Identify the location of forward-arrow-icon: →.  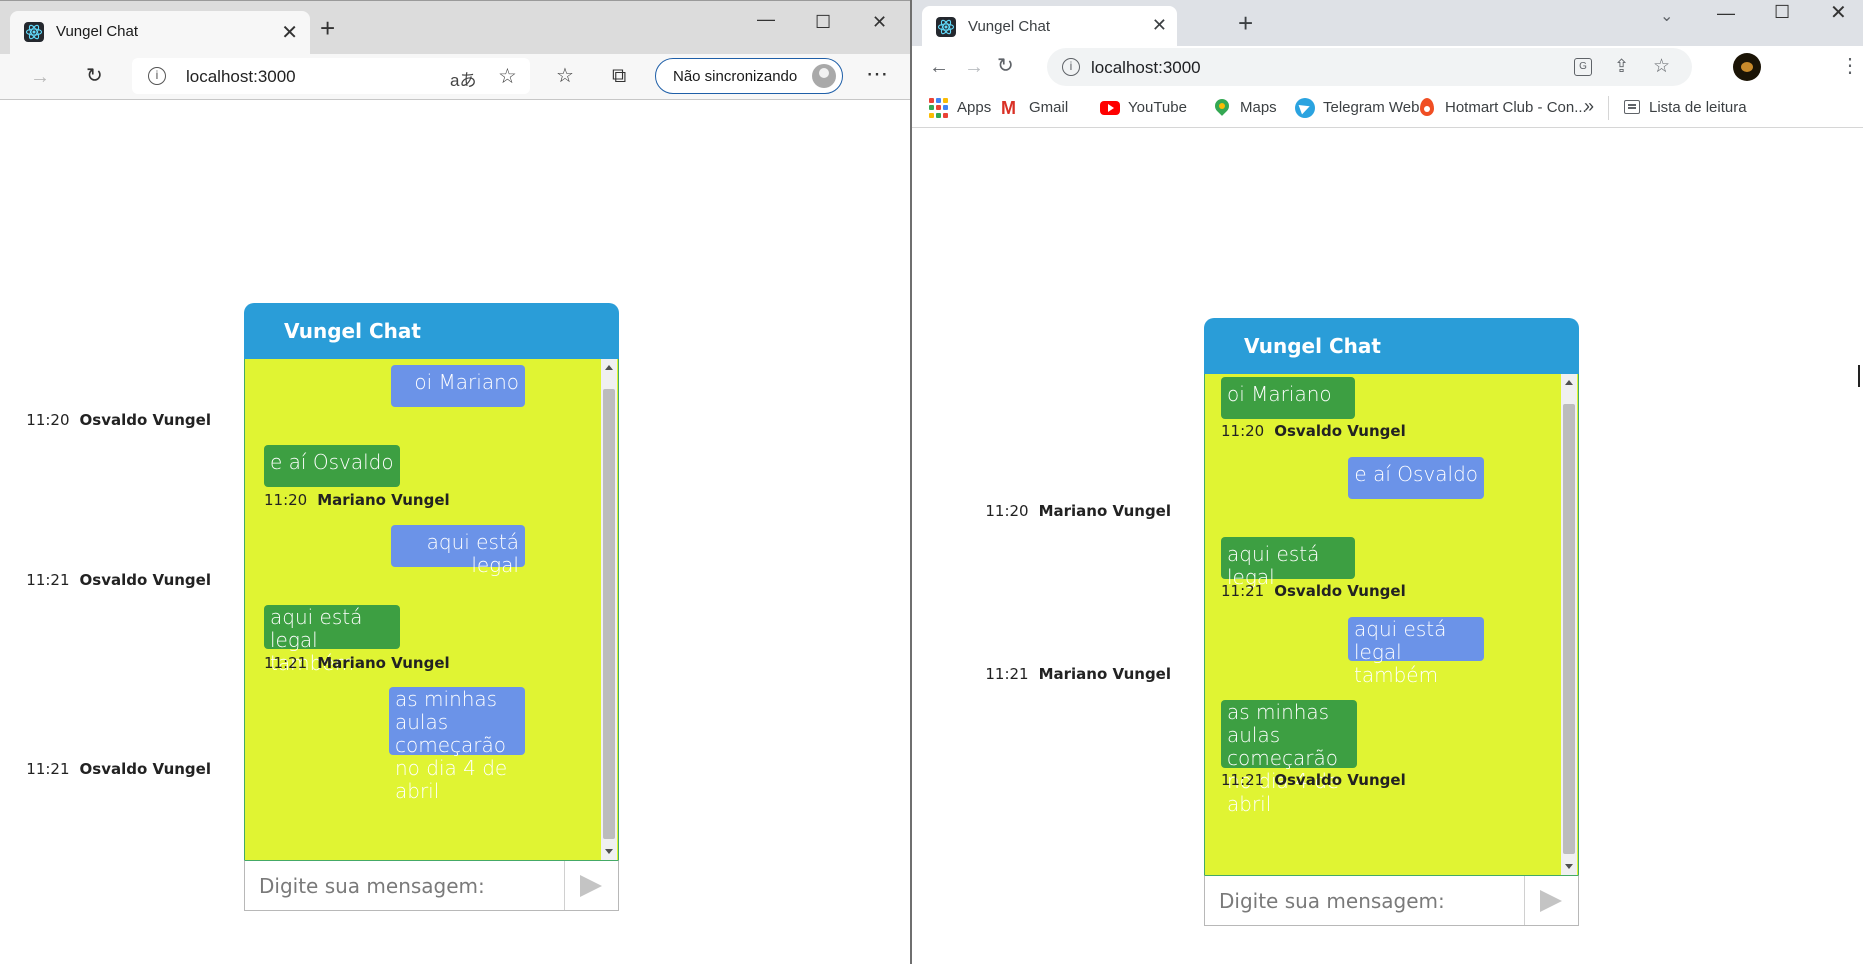
(974, 67).